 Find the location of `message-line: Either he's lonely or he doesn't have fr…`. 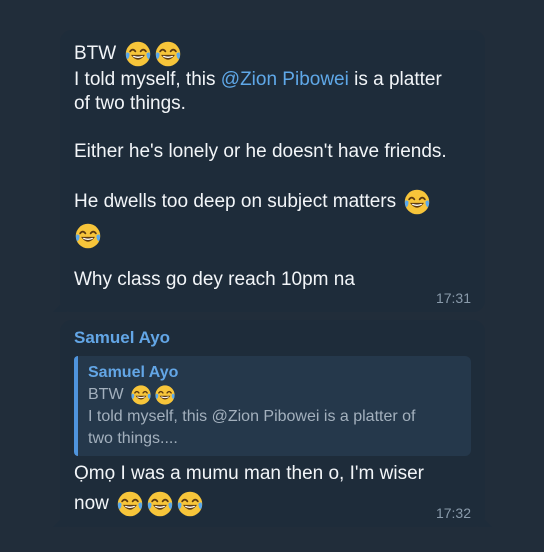

message-line: Either he's lonely or he doesn't have fr… is located at coordinates (260, 151).